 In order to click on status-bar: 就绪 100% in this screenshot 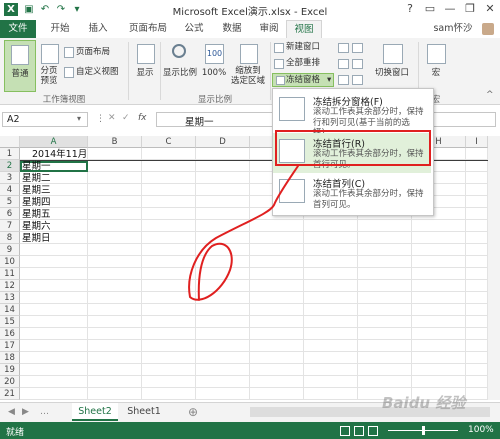, I will do `click(250, 430)`.